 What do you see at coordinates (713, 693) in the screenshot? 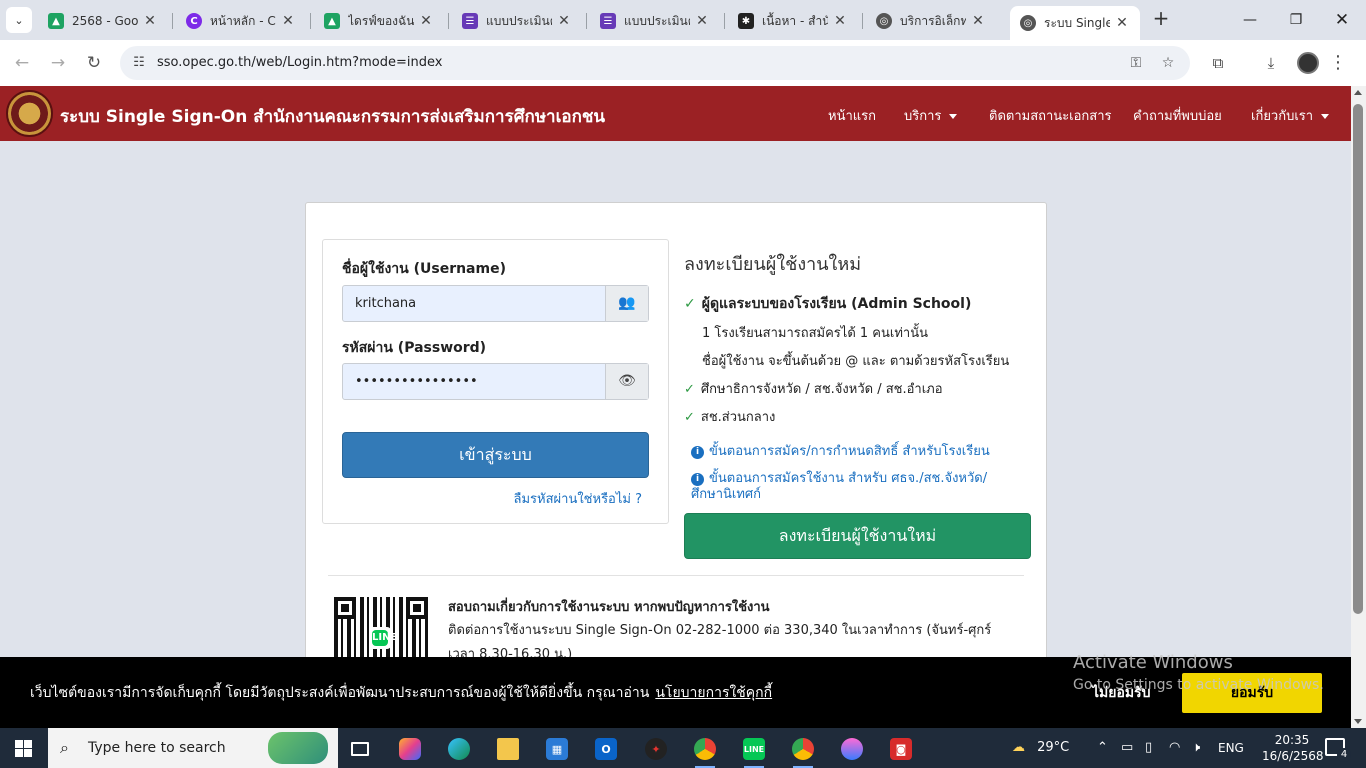
I see `cookie-policy-link: นโยบายการใช้คุกกี้` at bounding box center [713, 693].